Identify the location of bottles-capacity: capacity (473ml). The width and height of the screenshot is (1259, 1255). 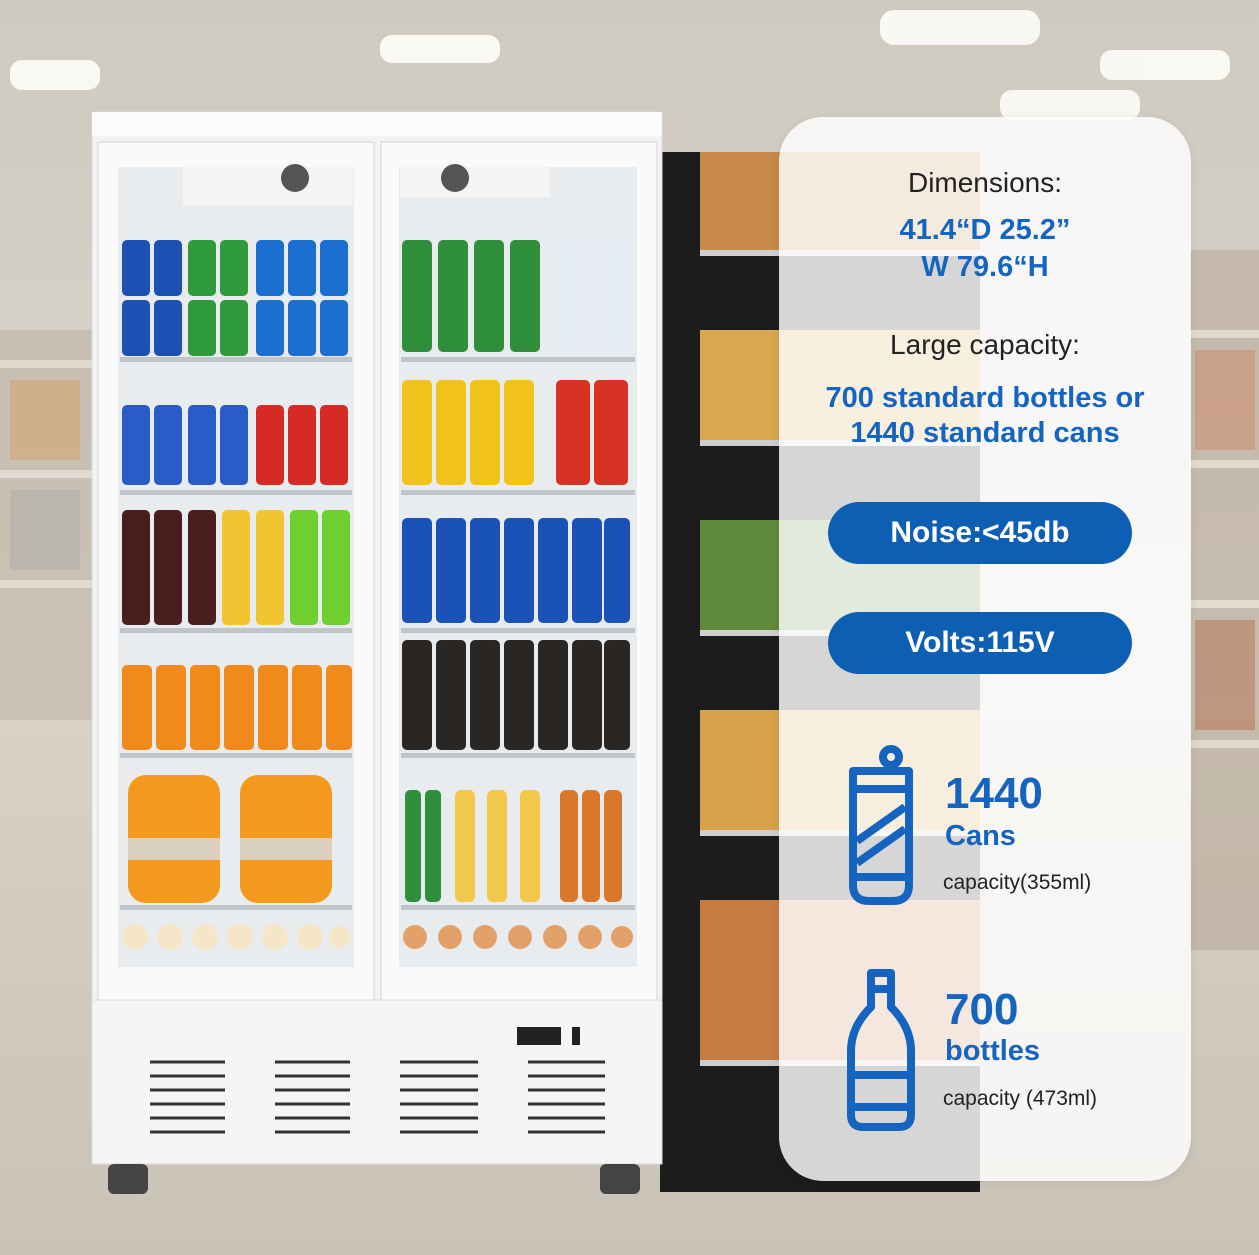
(1020, 1098).